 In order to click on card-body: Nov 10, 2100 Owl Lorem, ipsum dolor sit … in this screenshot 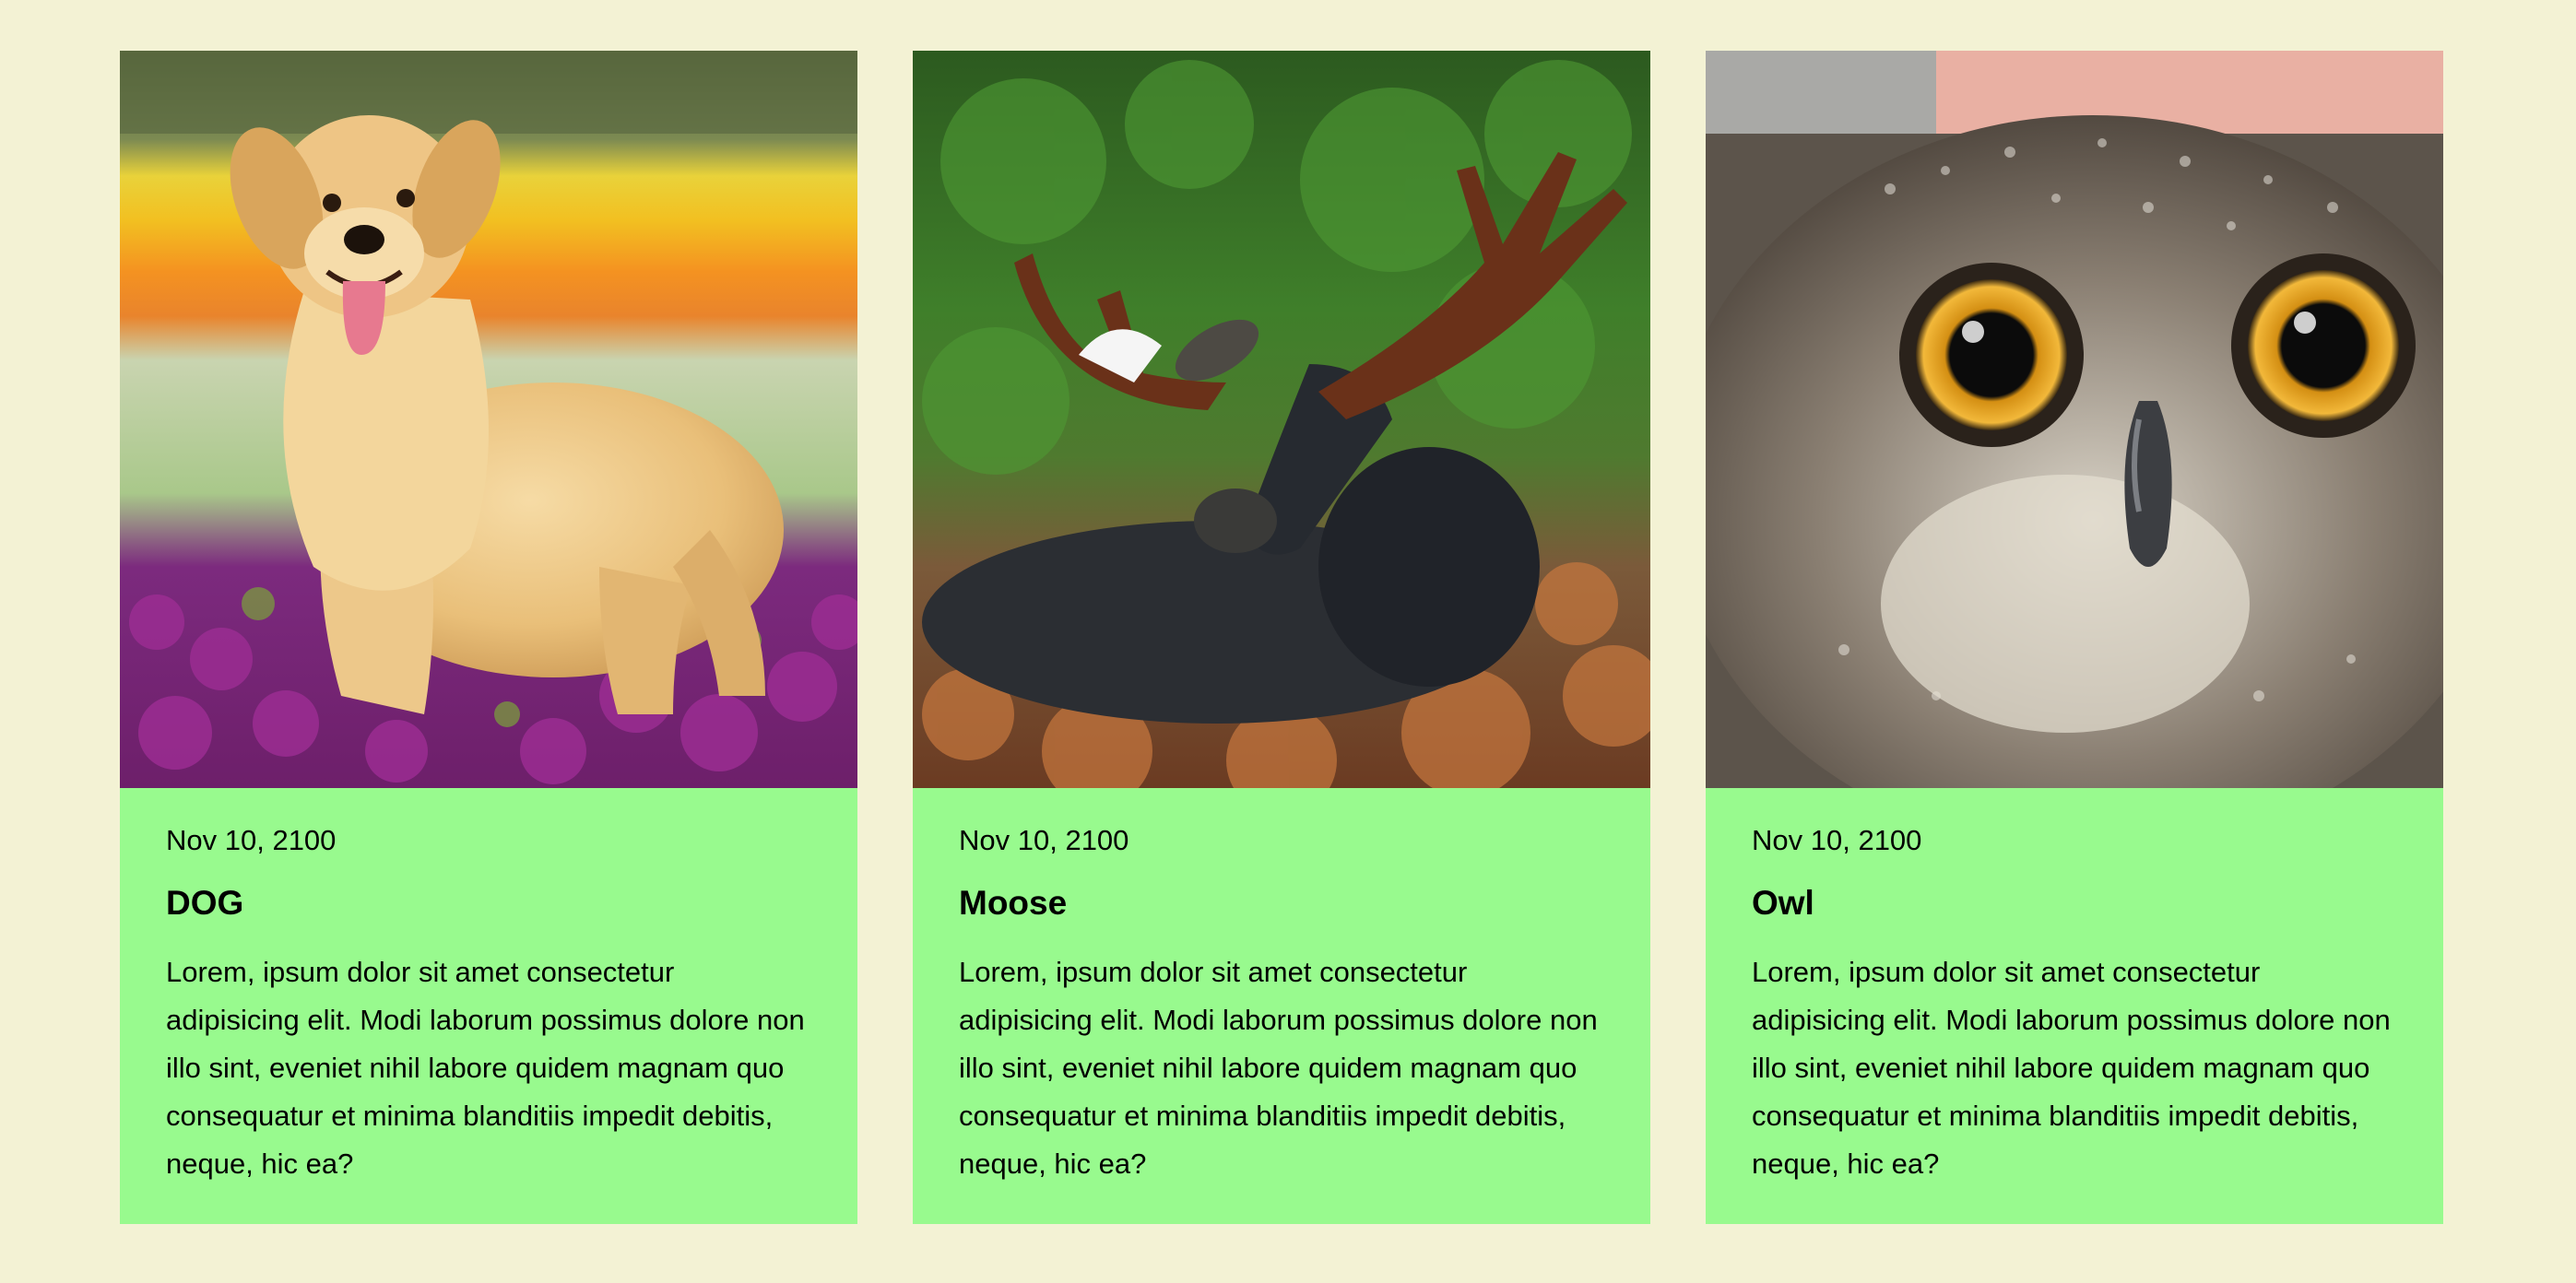, I will do `click(2074, 988)`.